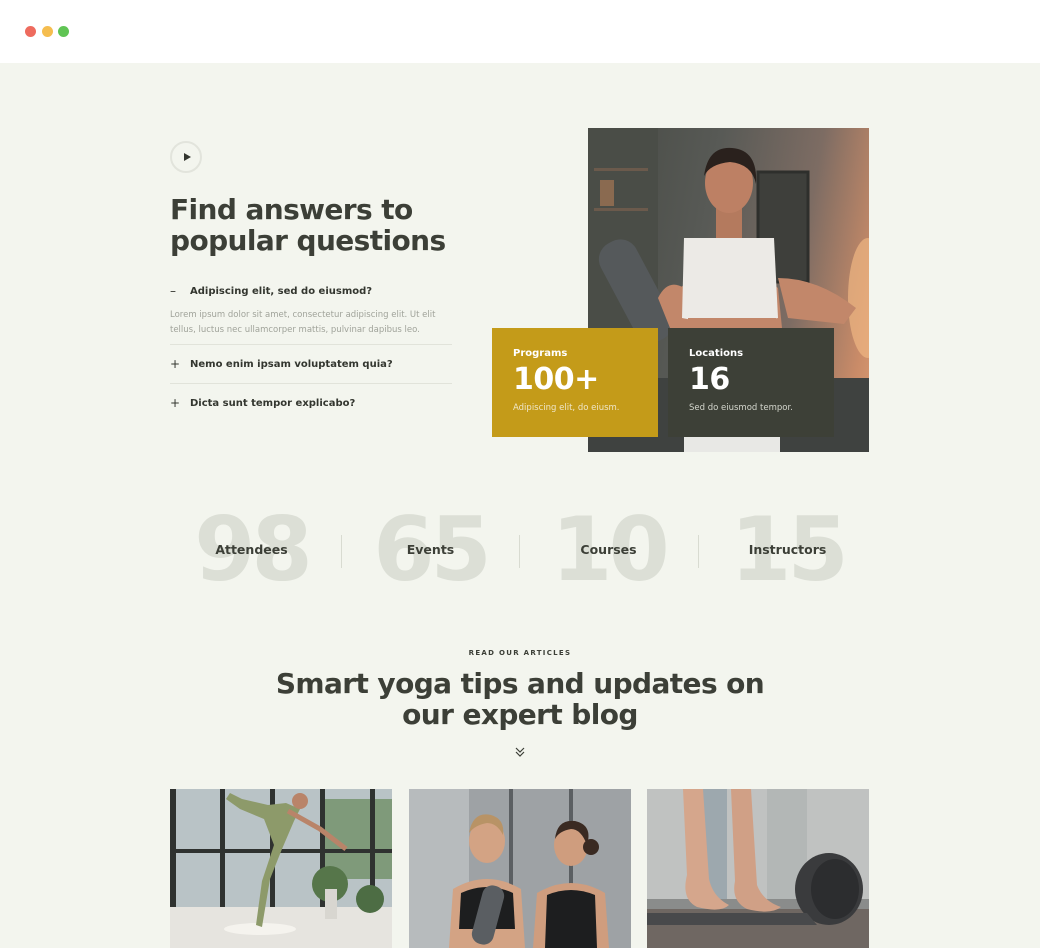  What do you see at coordinates (709, 379) in the screenshot?
I see `stat-value: 16` at bounding box center [709, 379].